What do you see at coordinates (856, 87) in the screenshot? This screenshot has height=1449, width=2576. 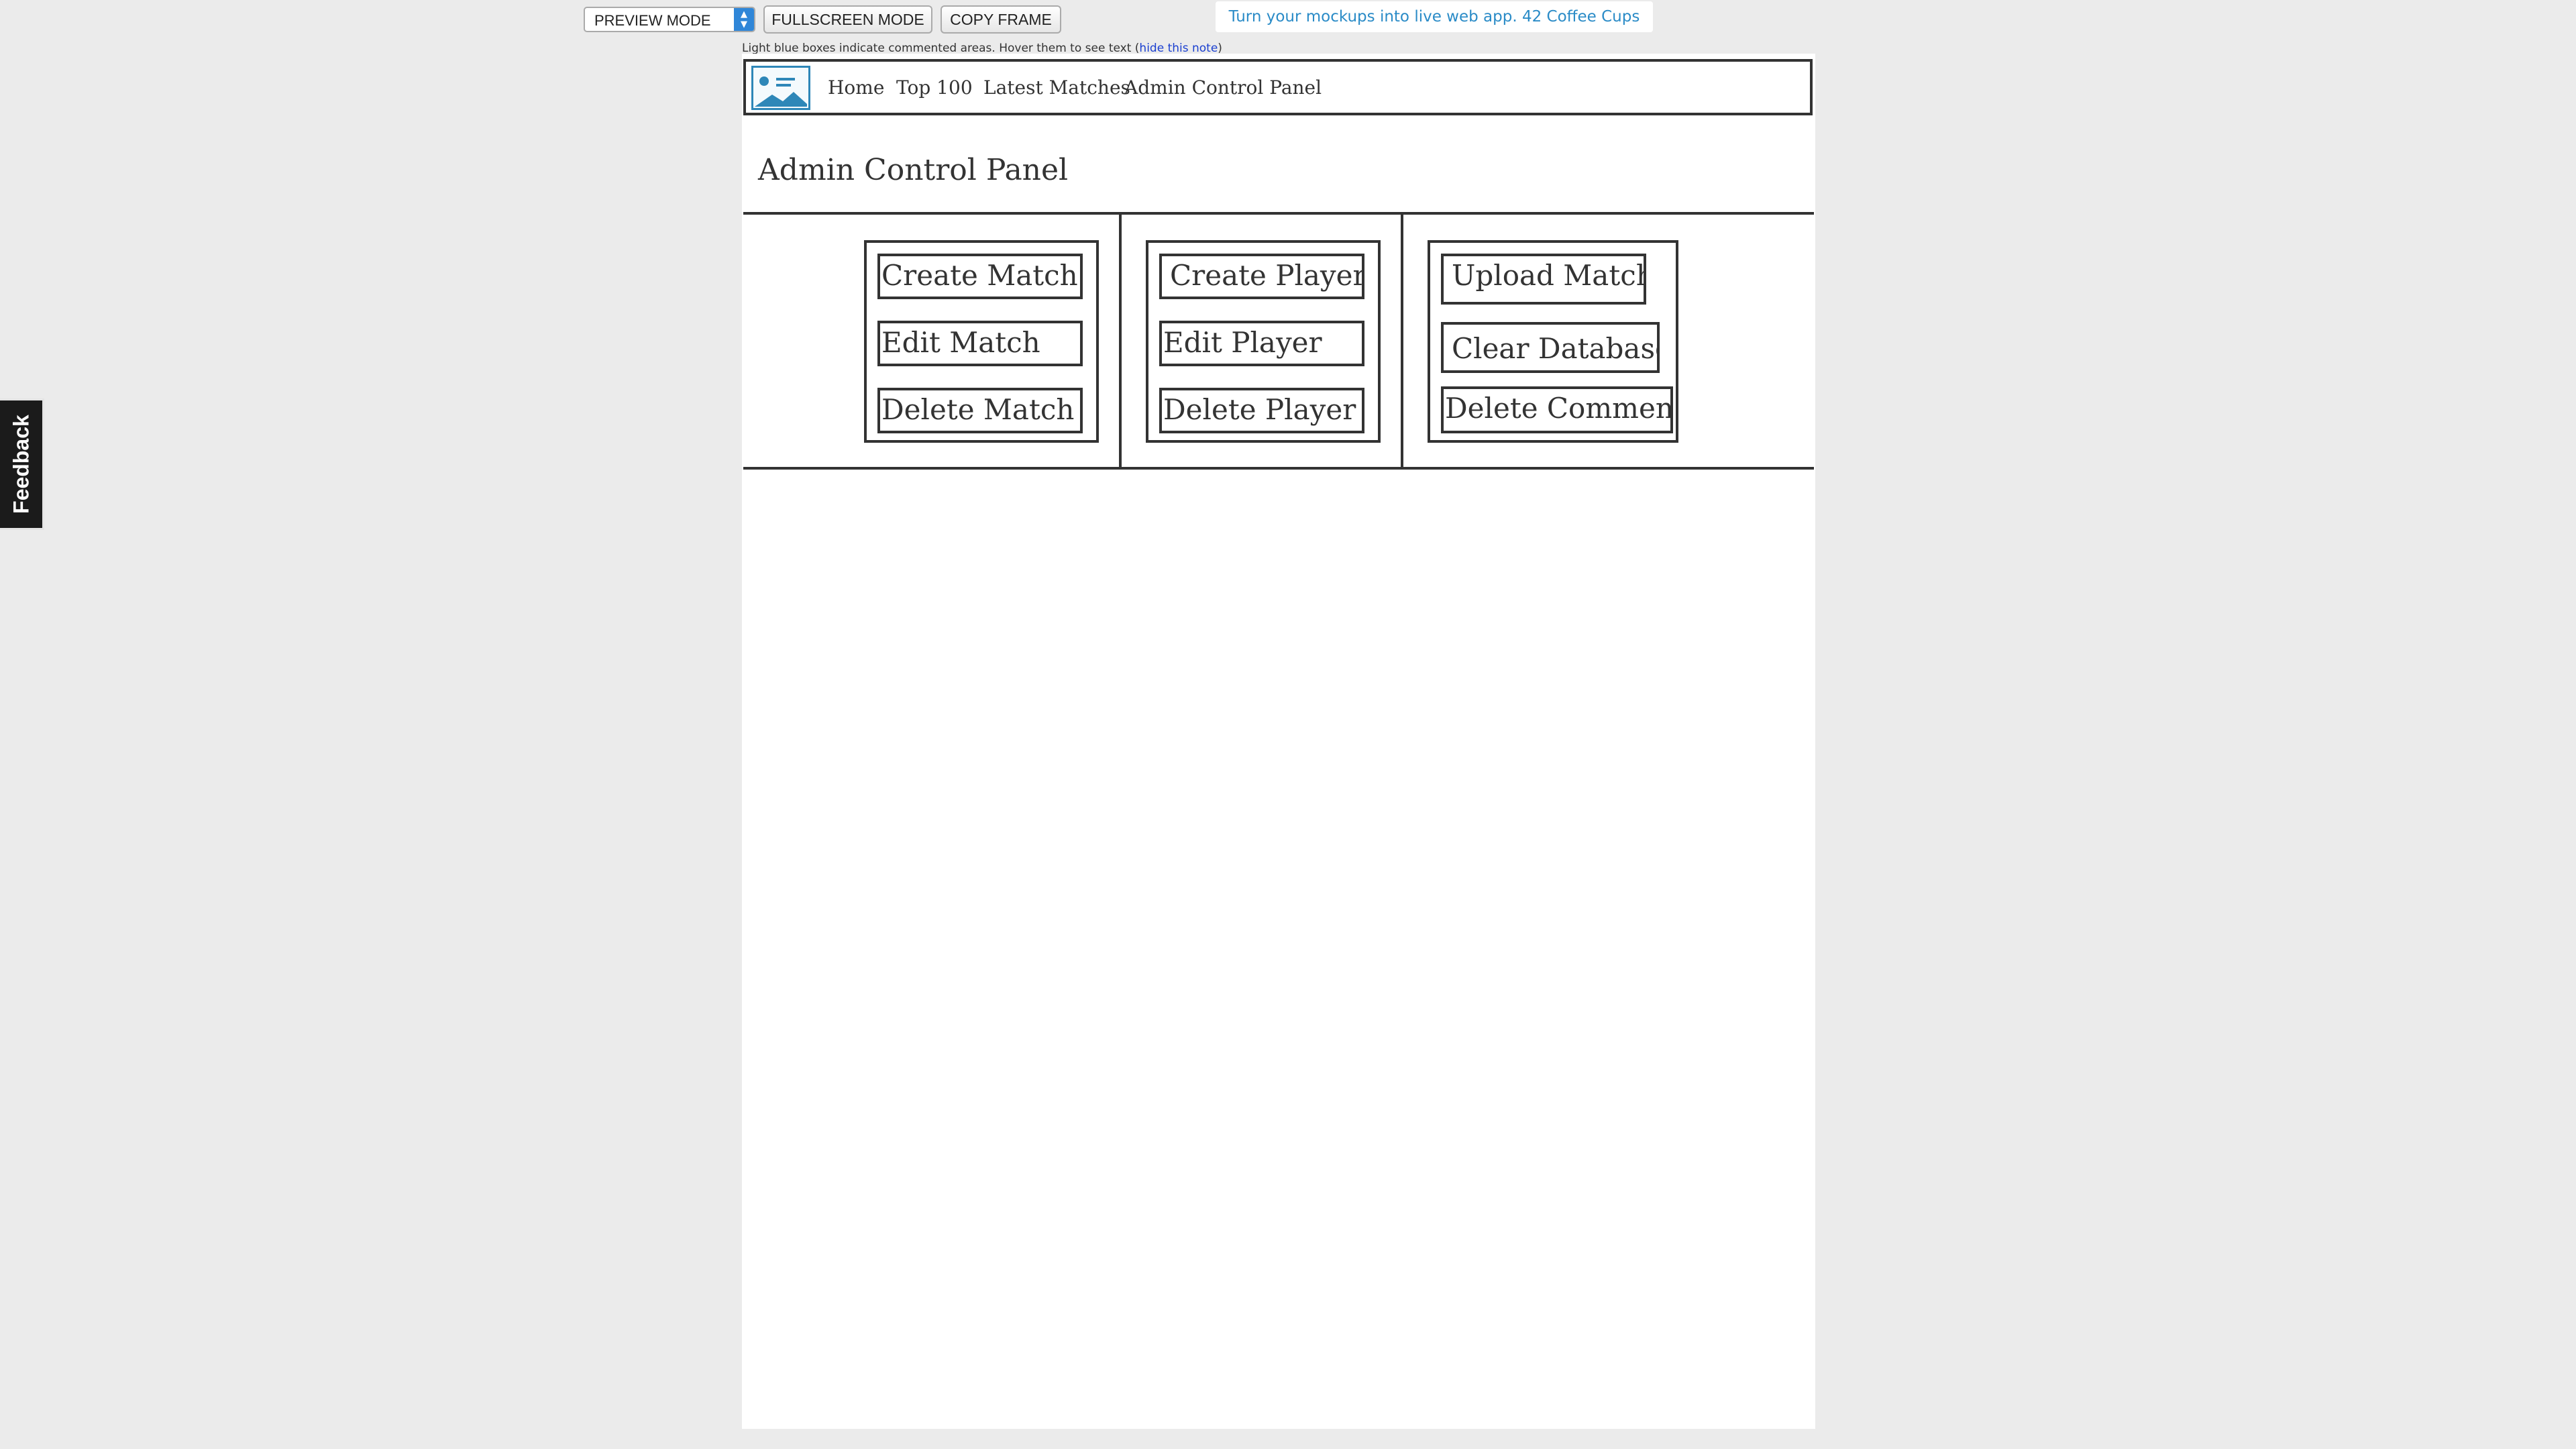 I see `nav-item-home: Home` at bounding box center [856, 87].